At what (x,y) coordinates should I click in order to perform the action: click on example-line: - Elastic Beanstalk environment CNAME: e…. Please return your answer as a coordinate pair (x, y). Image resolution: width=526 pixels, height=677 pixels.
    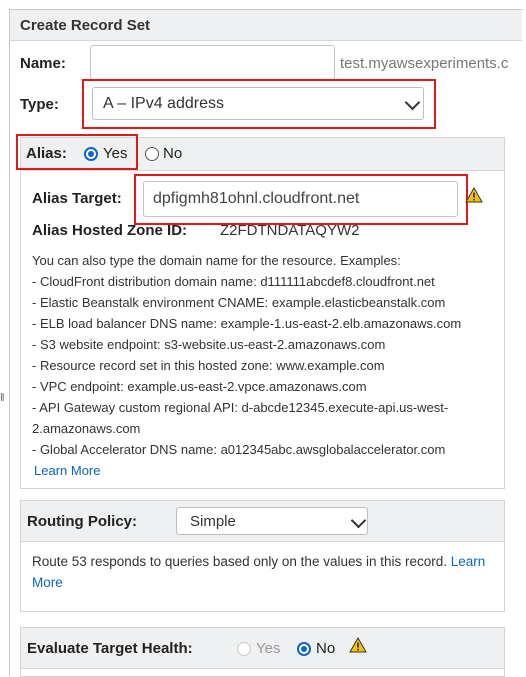
    Looking at the image, I should click on (239, 302).